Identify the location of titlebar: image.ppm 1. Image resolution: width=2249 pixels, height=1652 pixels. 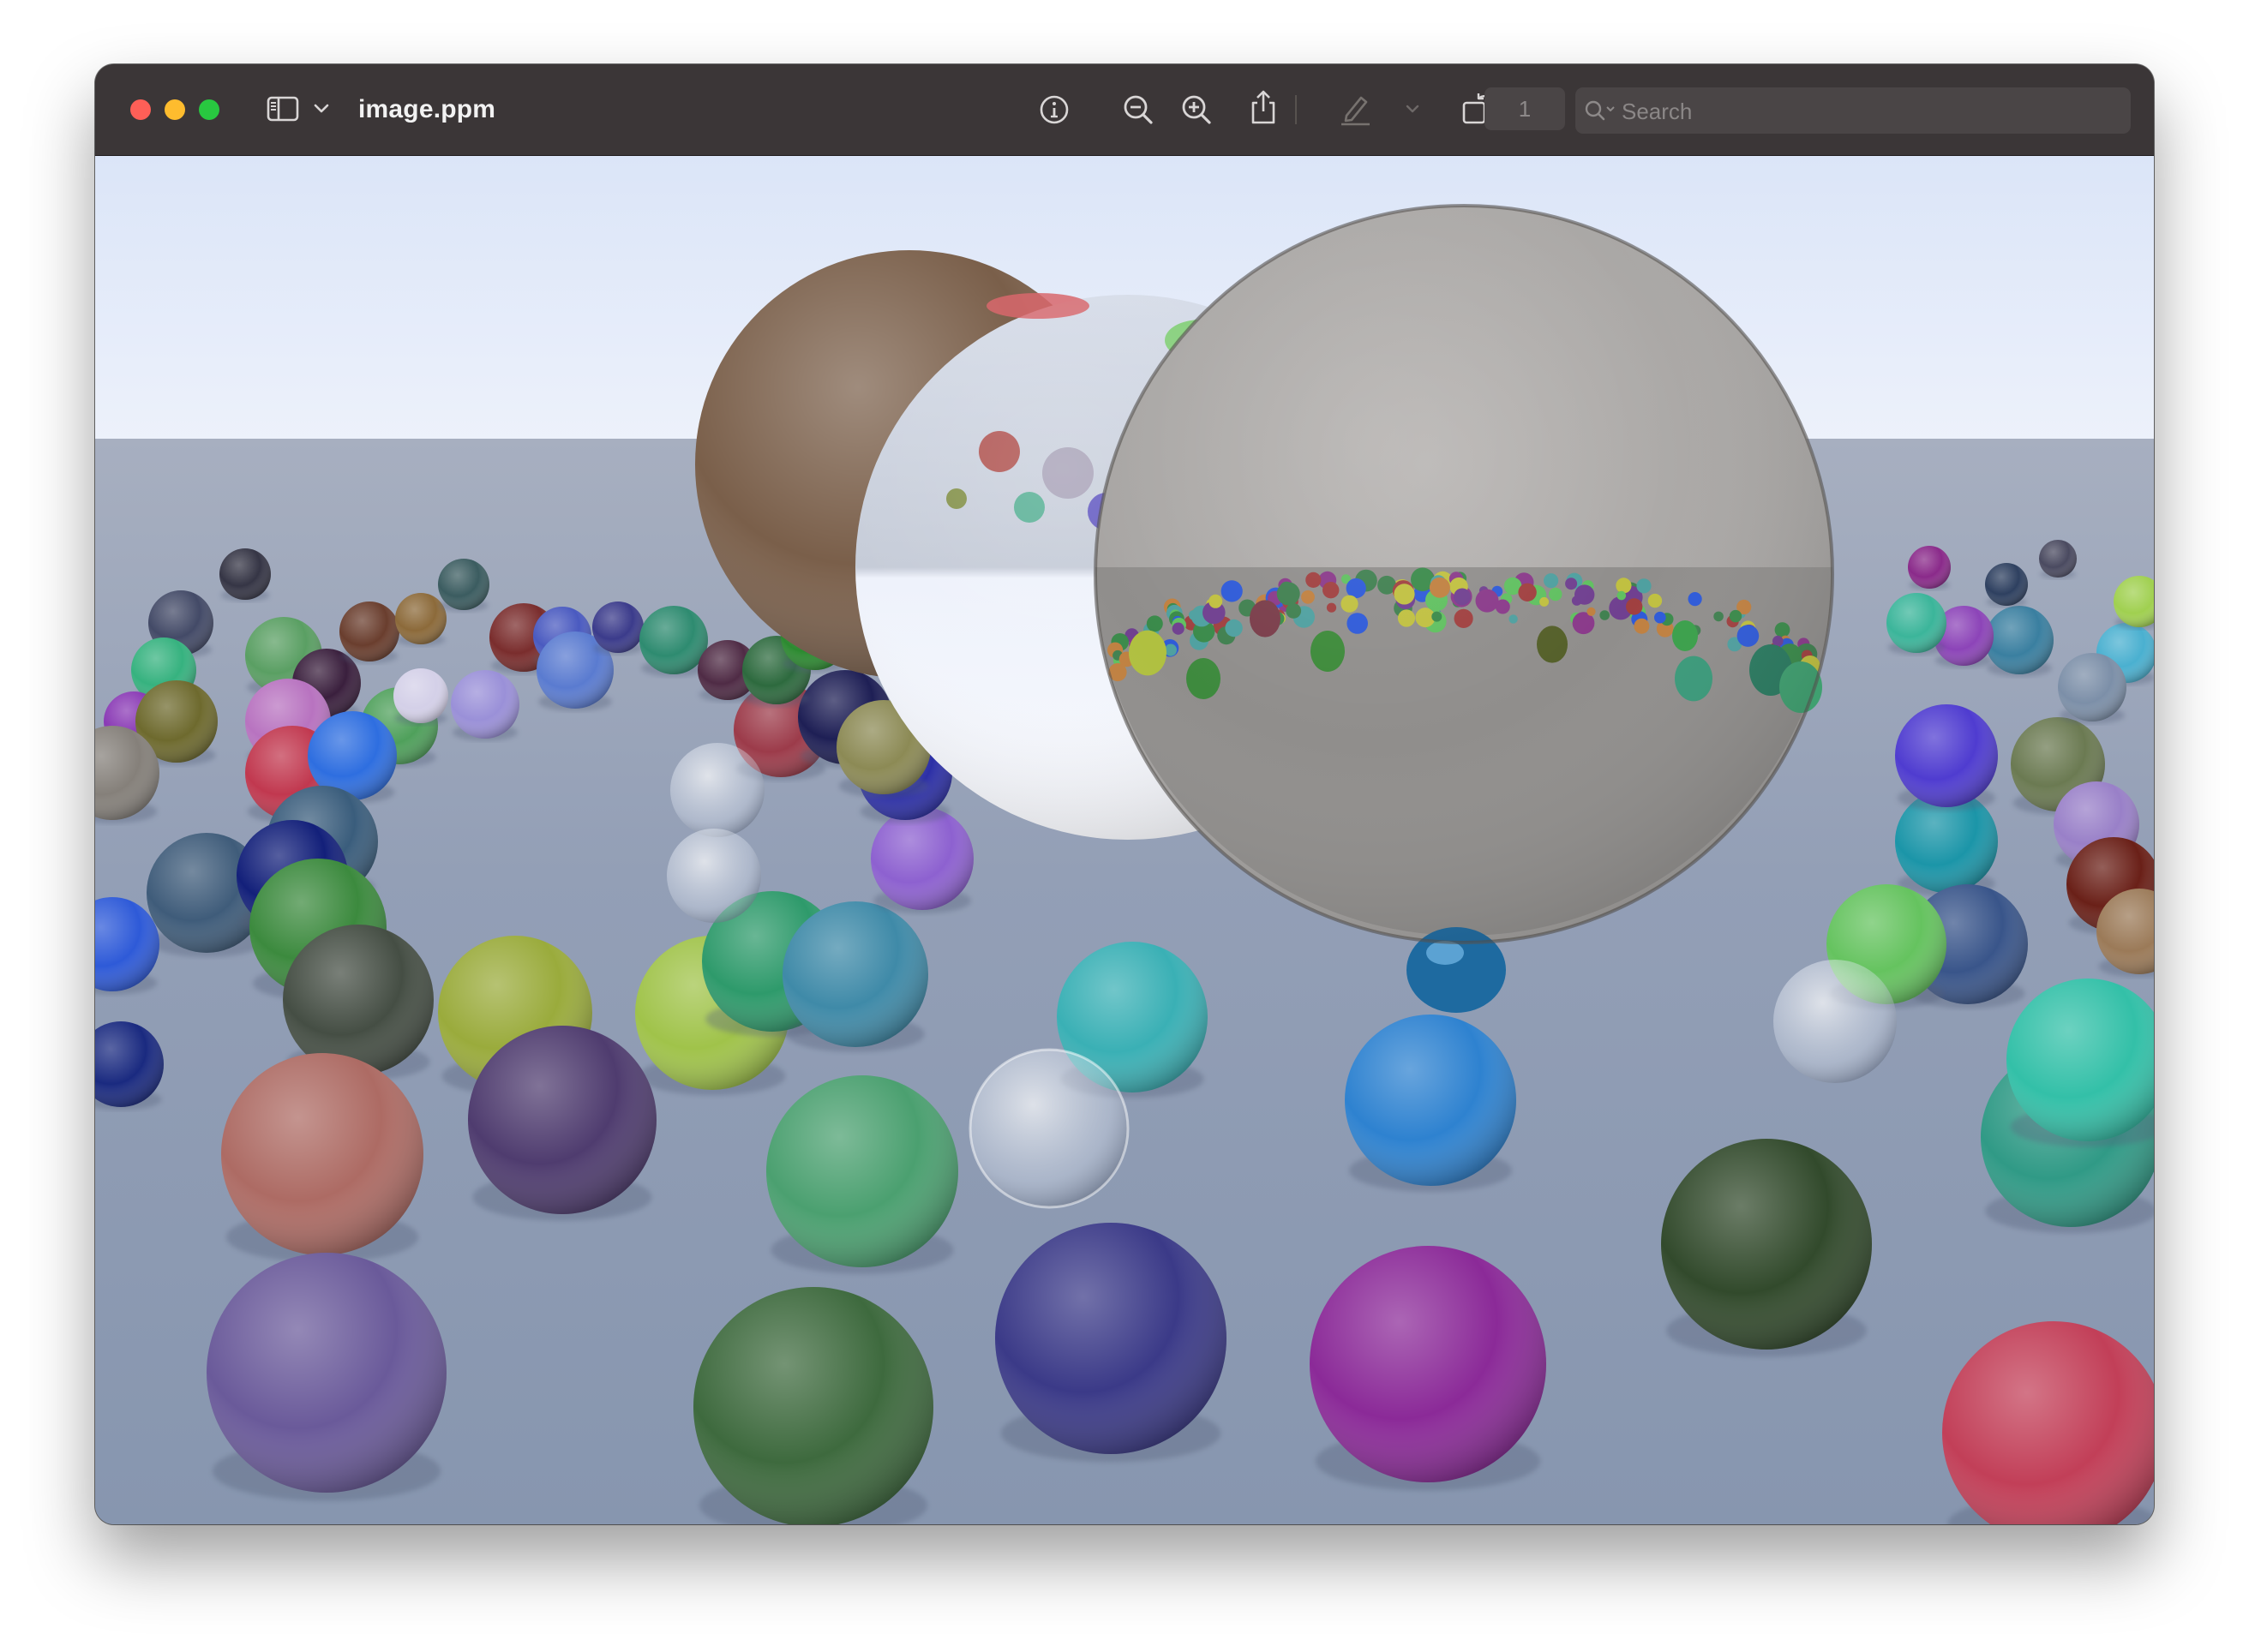
(1124, 110).